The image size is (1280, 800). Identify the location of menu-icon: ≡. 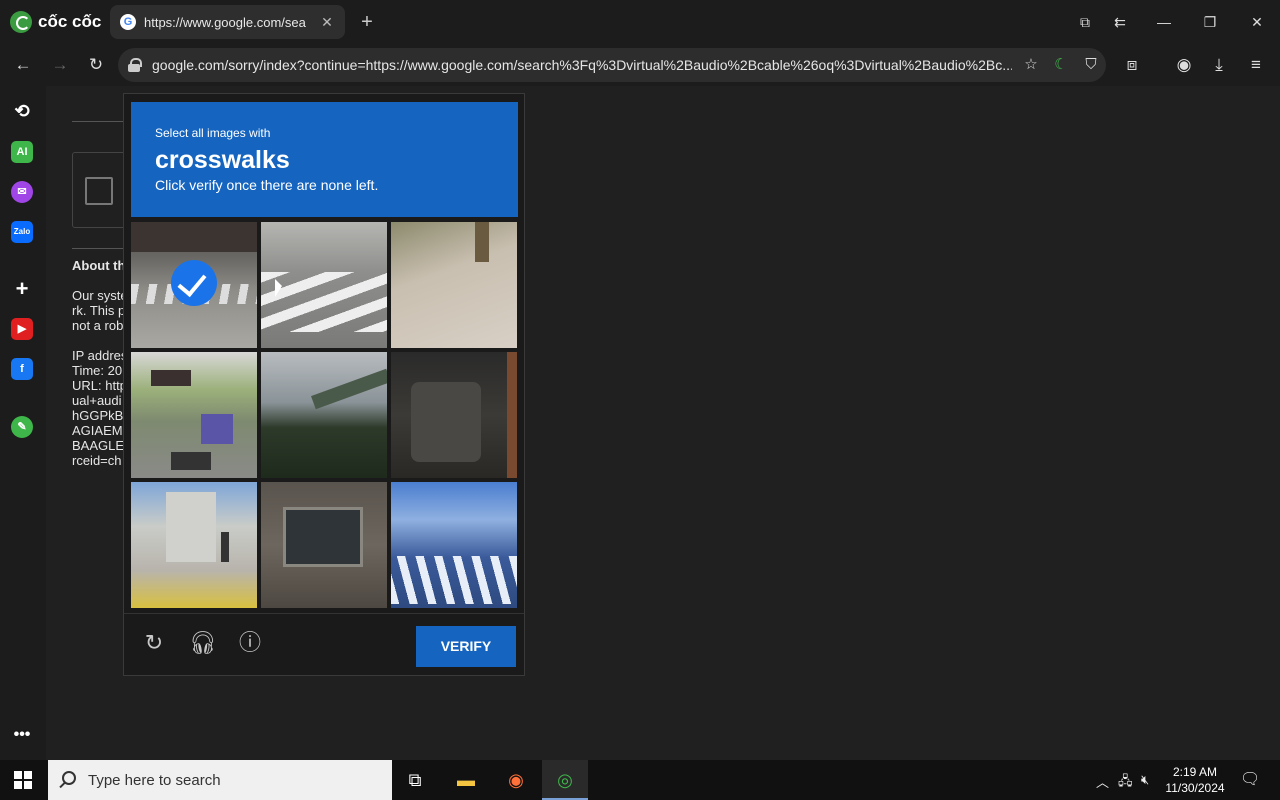
(1256, 65).